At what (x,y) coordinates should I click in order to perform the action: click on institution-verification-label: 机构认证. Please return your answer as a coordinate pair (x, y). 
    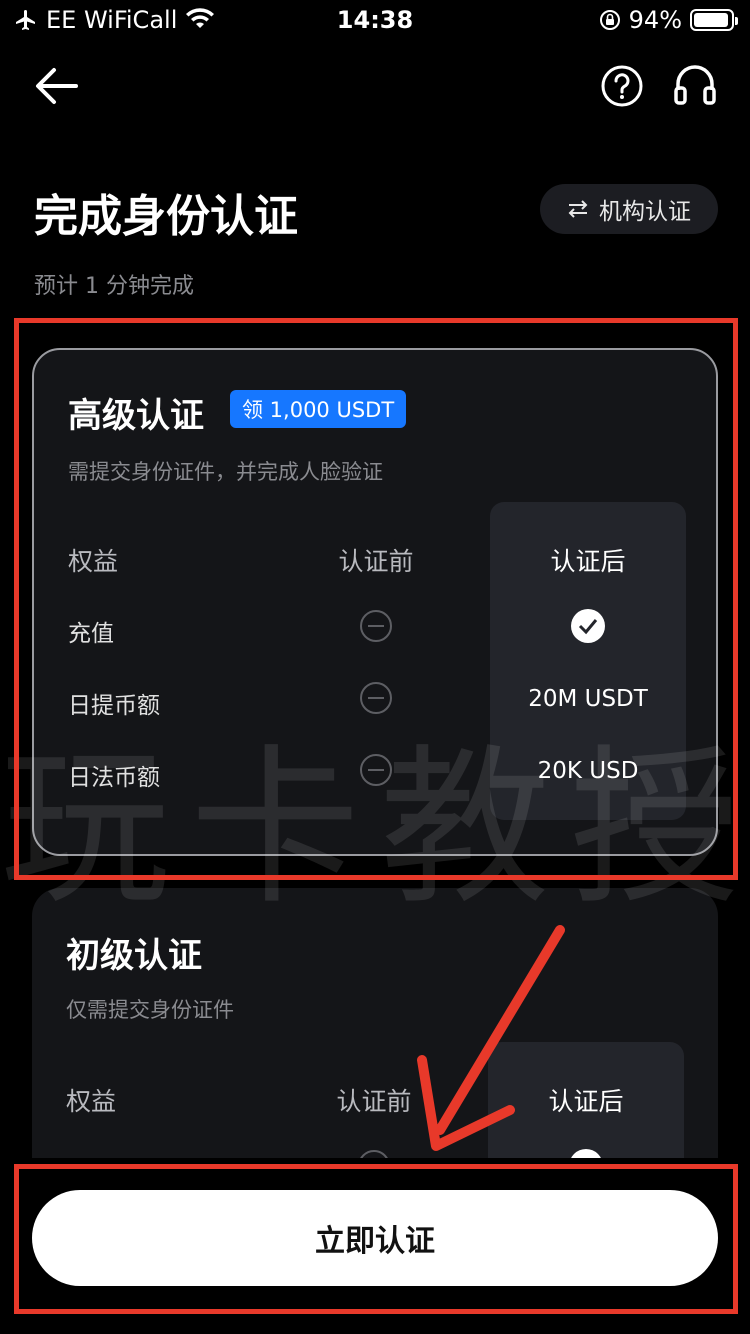
    Looking at the image, I should click on (645, 212).